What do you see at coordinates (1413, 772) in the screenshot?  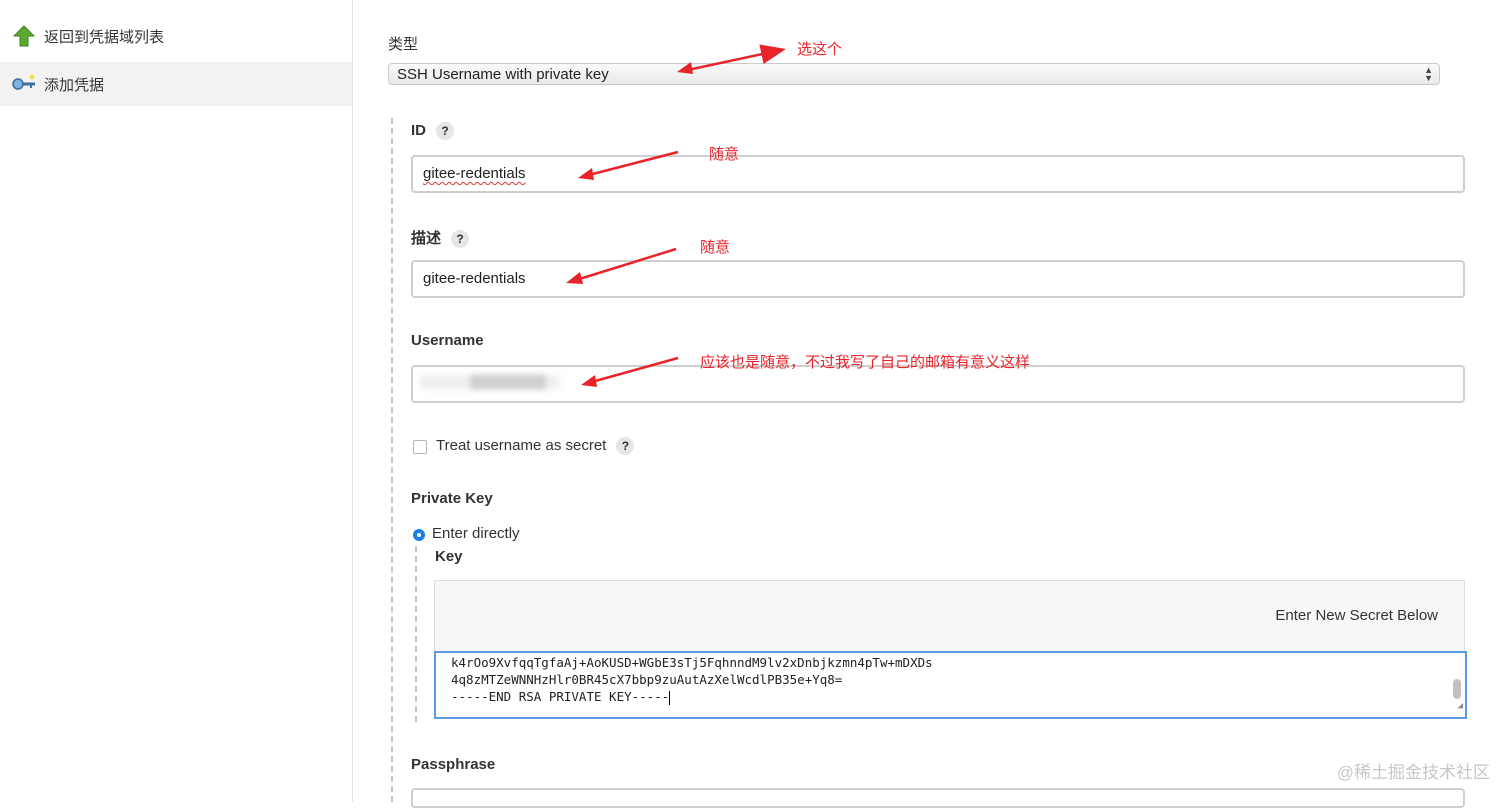 I see `watermark: @稀土掘金技术社区` at bounding box center [1413, 772].